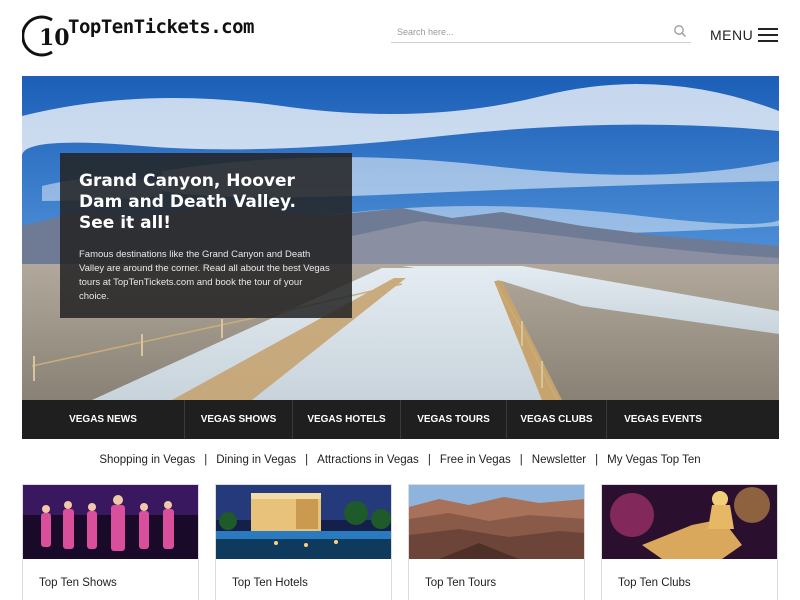 The width and height of the screenshot is (800, 600). What do you see at coordinates (496, 522) in the screenshot?
I see `tours-image` at bounding box center [496, 522].